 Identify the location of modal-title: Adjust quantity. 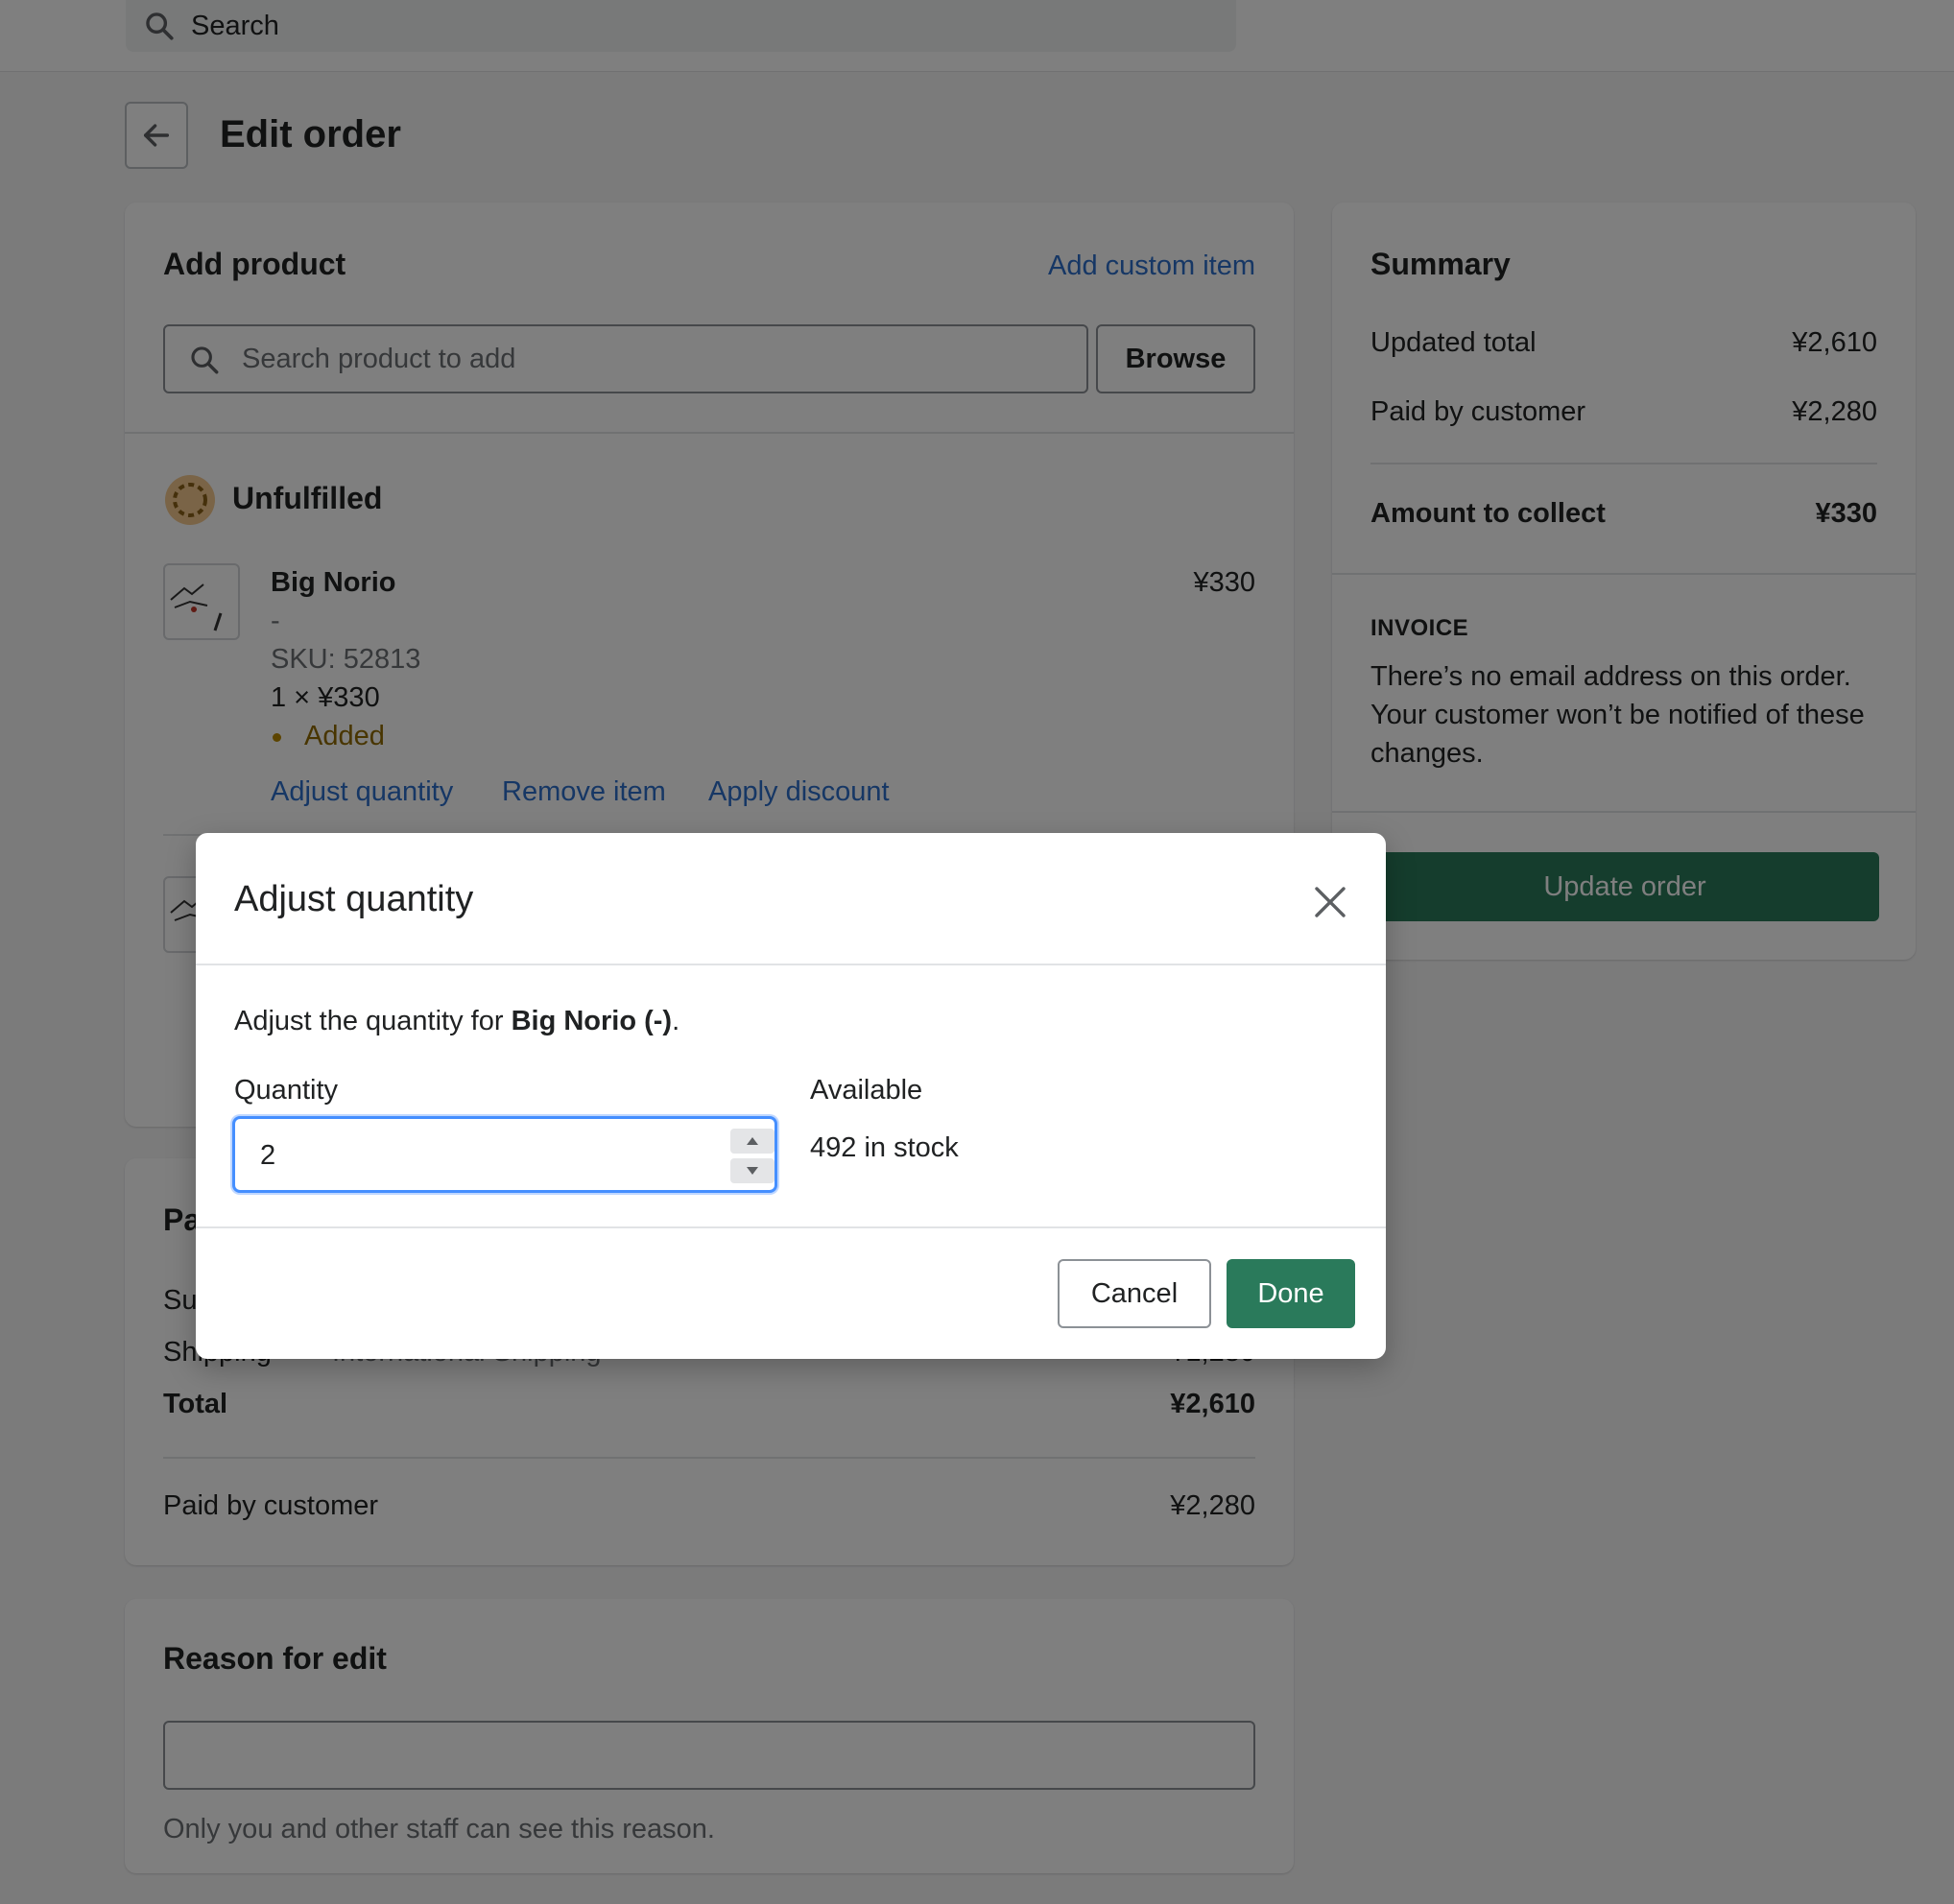
(354, 899).